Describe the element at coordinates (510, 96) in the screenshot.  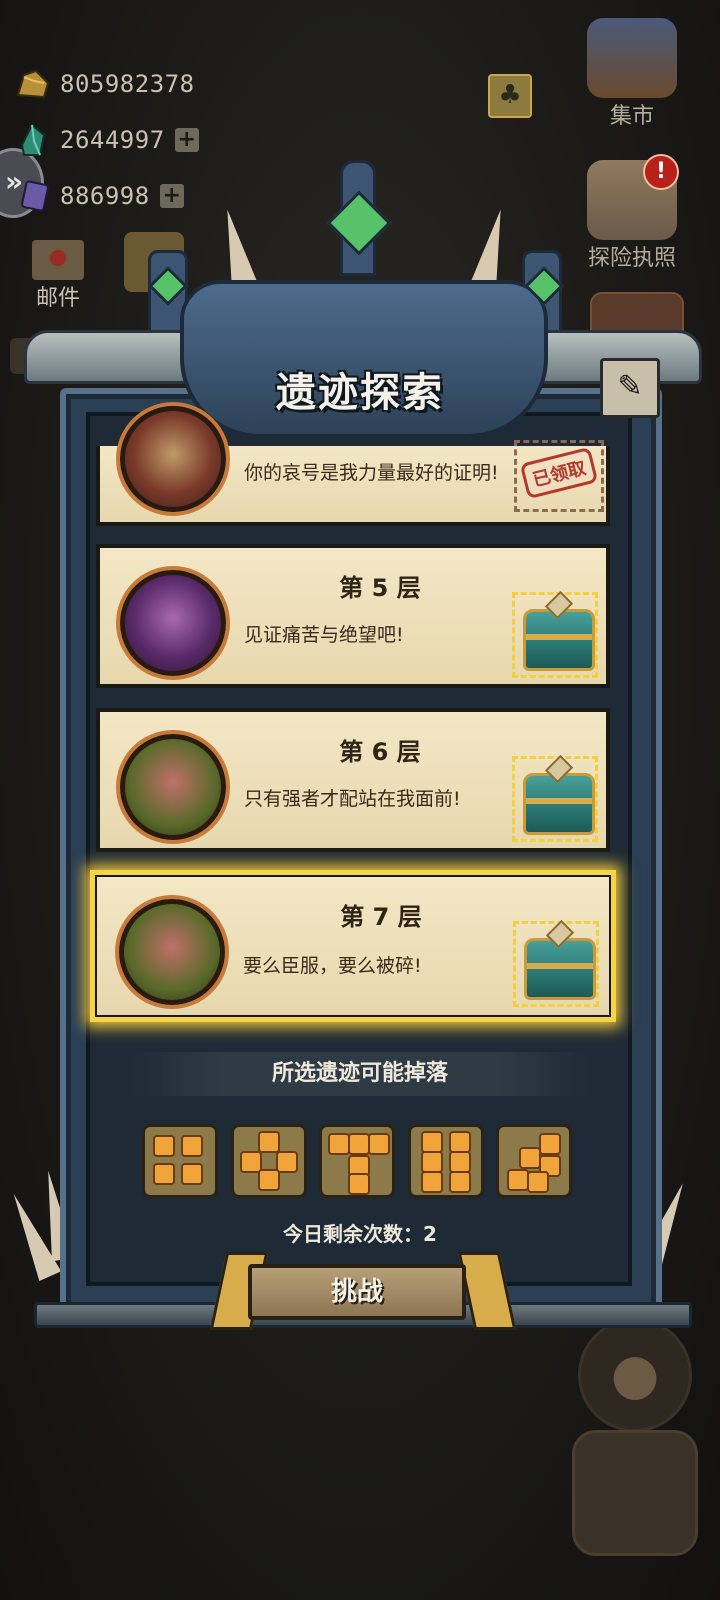
I see `clover-icon: ♣` at that location.